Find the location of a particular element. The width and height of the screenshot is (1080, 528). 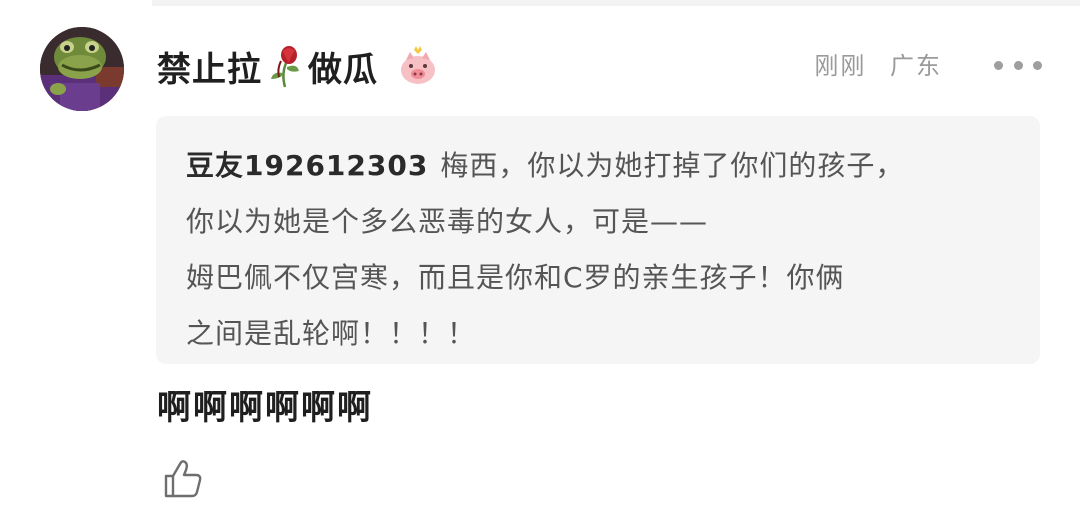

frog-avatar-icon is located at coordinates (82, 69).